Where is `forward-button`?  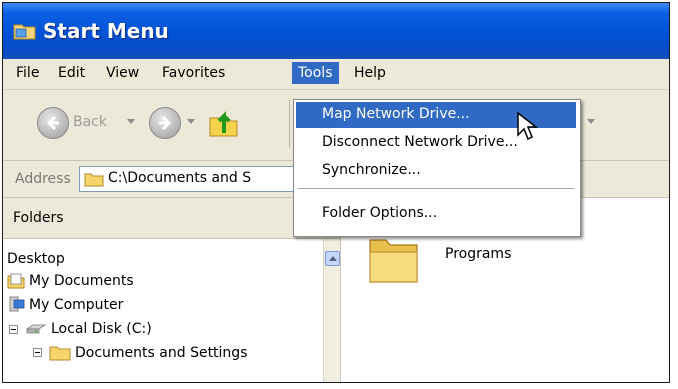
forward-button is located at coordinates (165, 123).